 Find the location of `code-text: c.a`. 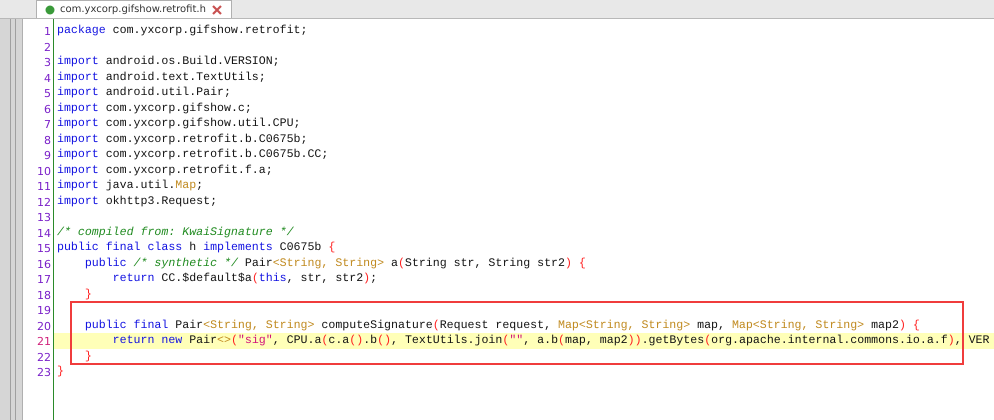

code-text: c.a is located at coordinates (339, 340).